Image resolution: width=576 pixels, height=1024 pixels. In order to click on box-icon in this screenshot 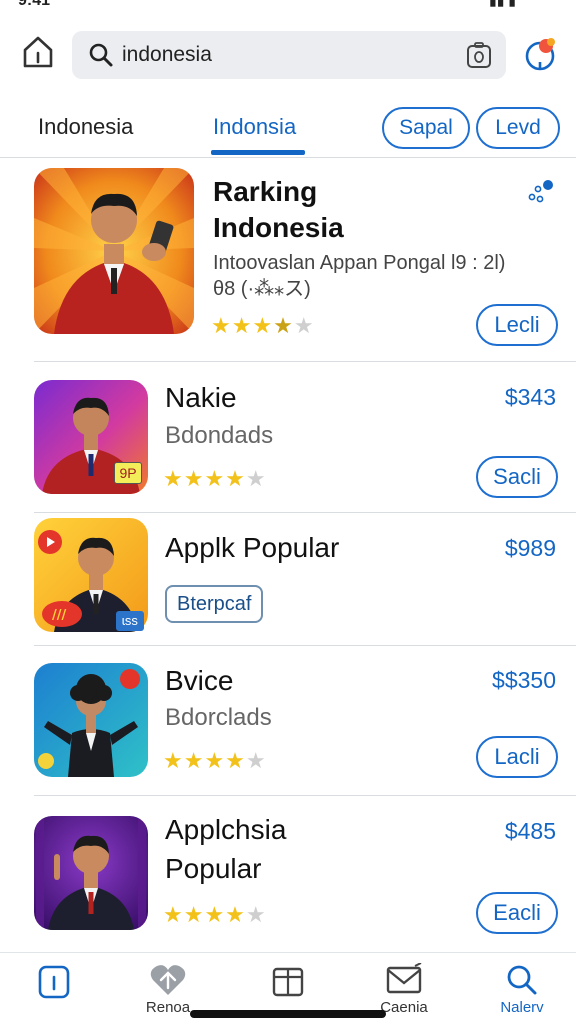, I will do `click(288, 982)`.